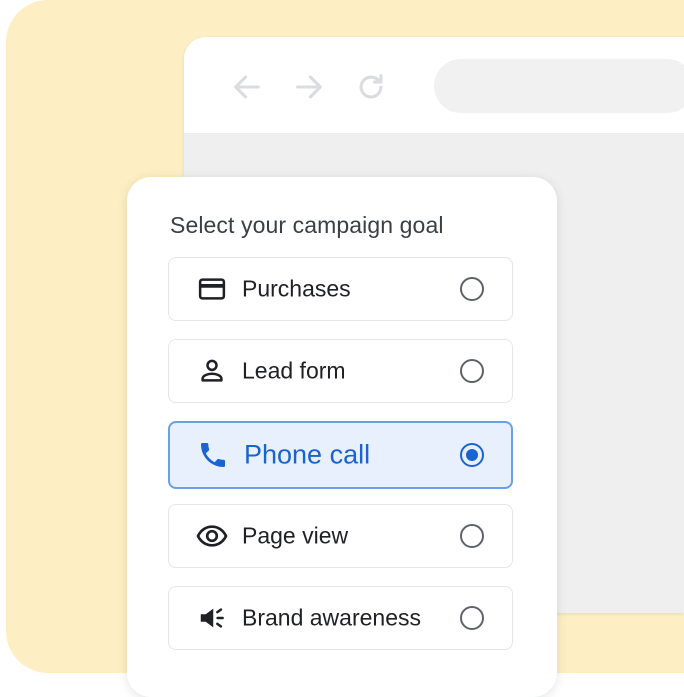 This screenshot has height=697, width=684. I want to click on option-phone-call: Phone call, so click(340, 455).